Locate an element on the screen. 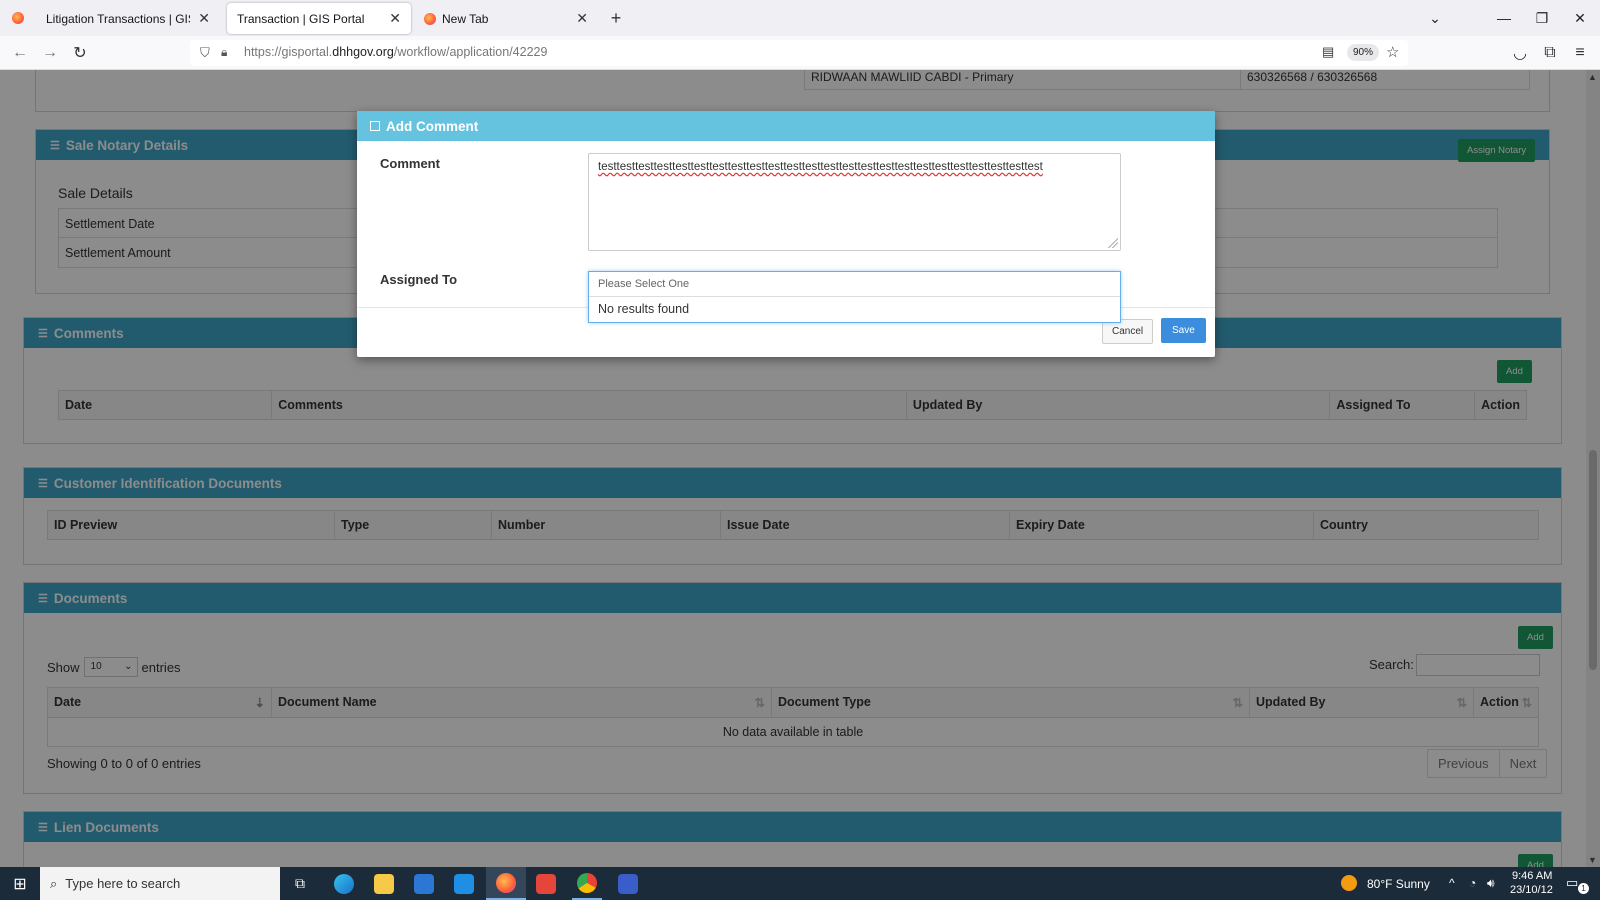  tab-title: New Tab is located at coordinates (465, 18).